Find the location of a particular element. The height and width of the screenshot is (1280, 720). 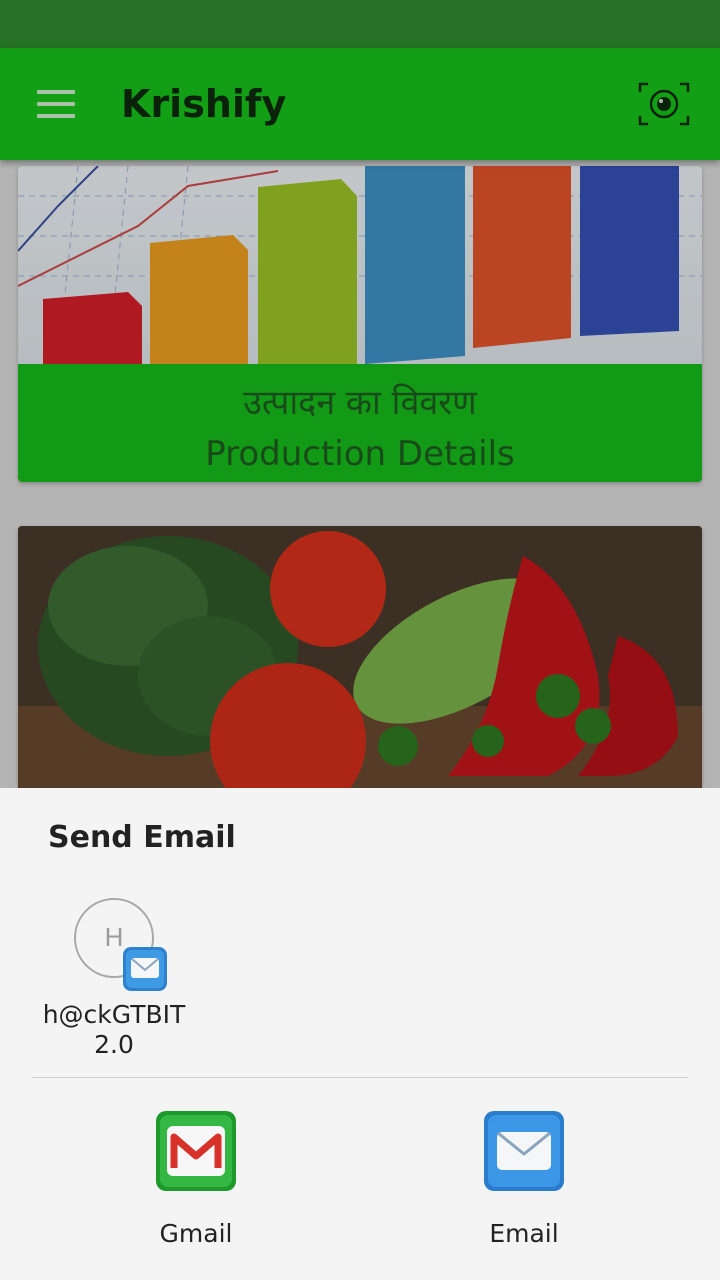

email-app-button: Email is located at coordinates (524, 1179).